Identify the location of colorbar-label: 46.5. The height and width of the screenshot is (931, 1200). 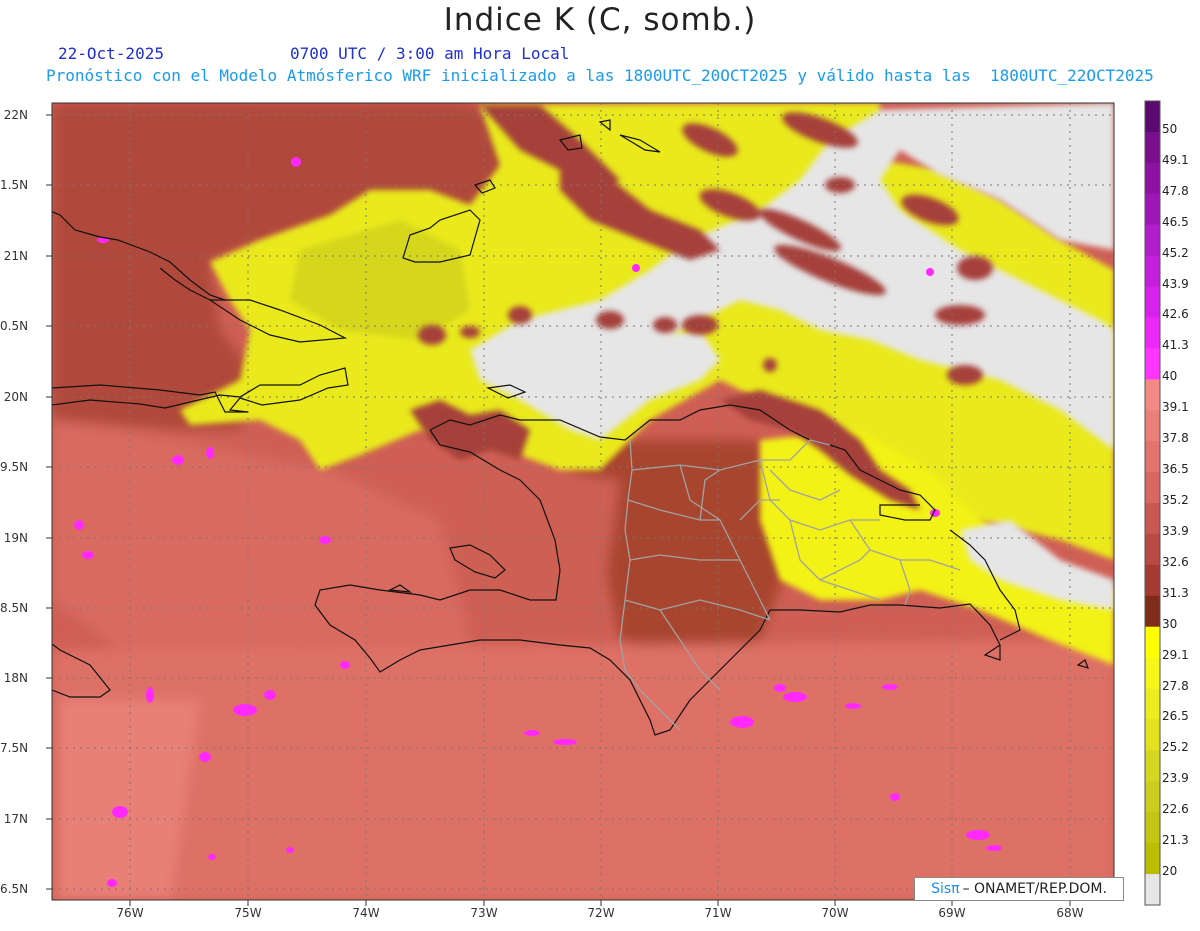
(1175, 221).